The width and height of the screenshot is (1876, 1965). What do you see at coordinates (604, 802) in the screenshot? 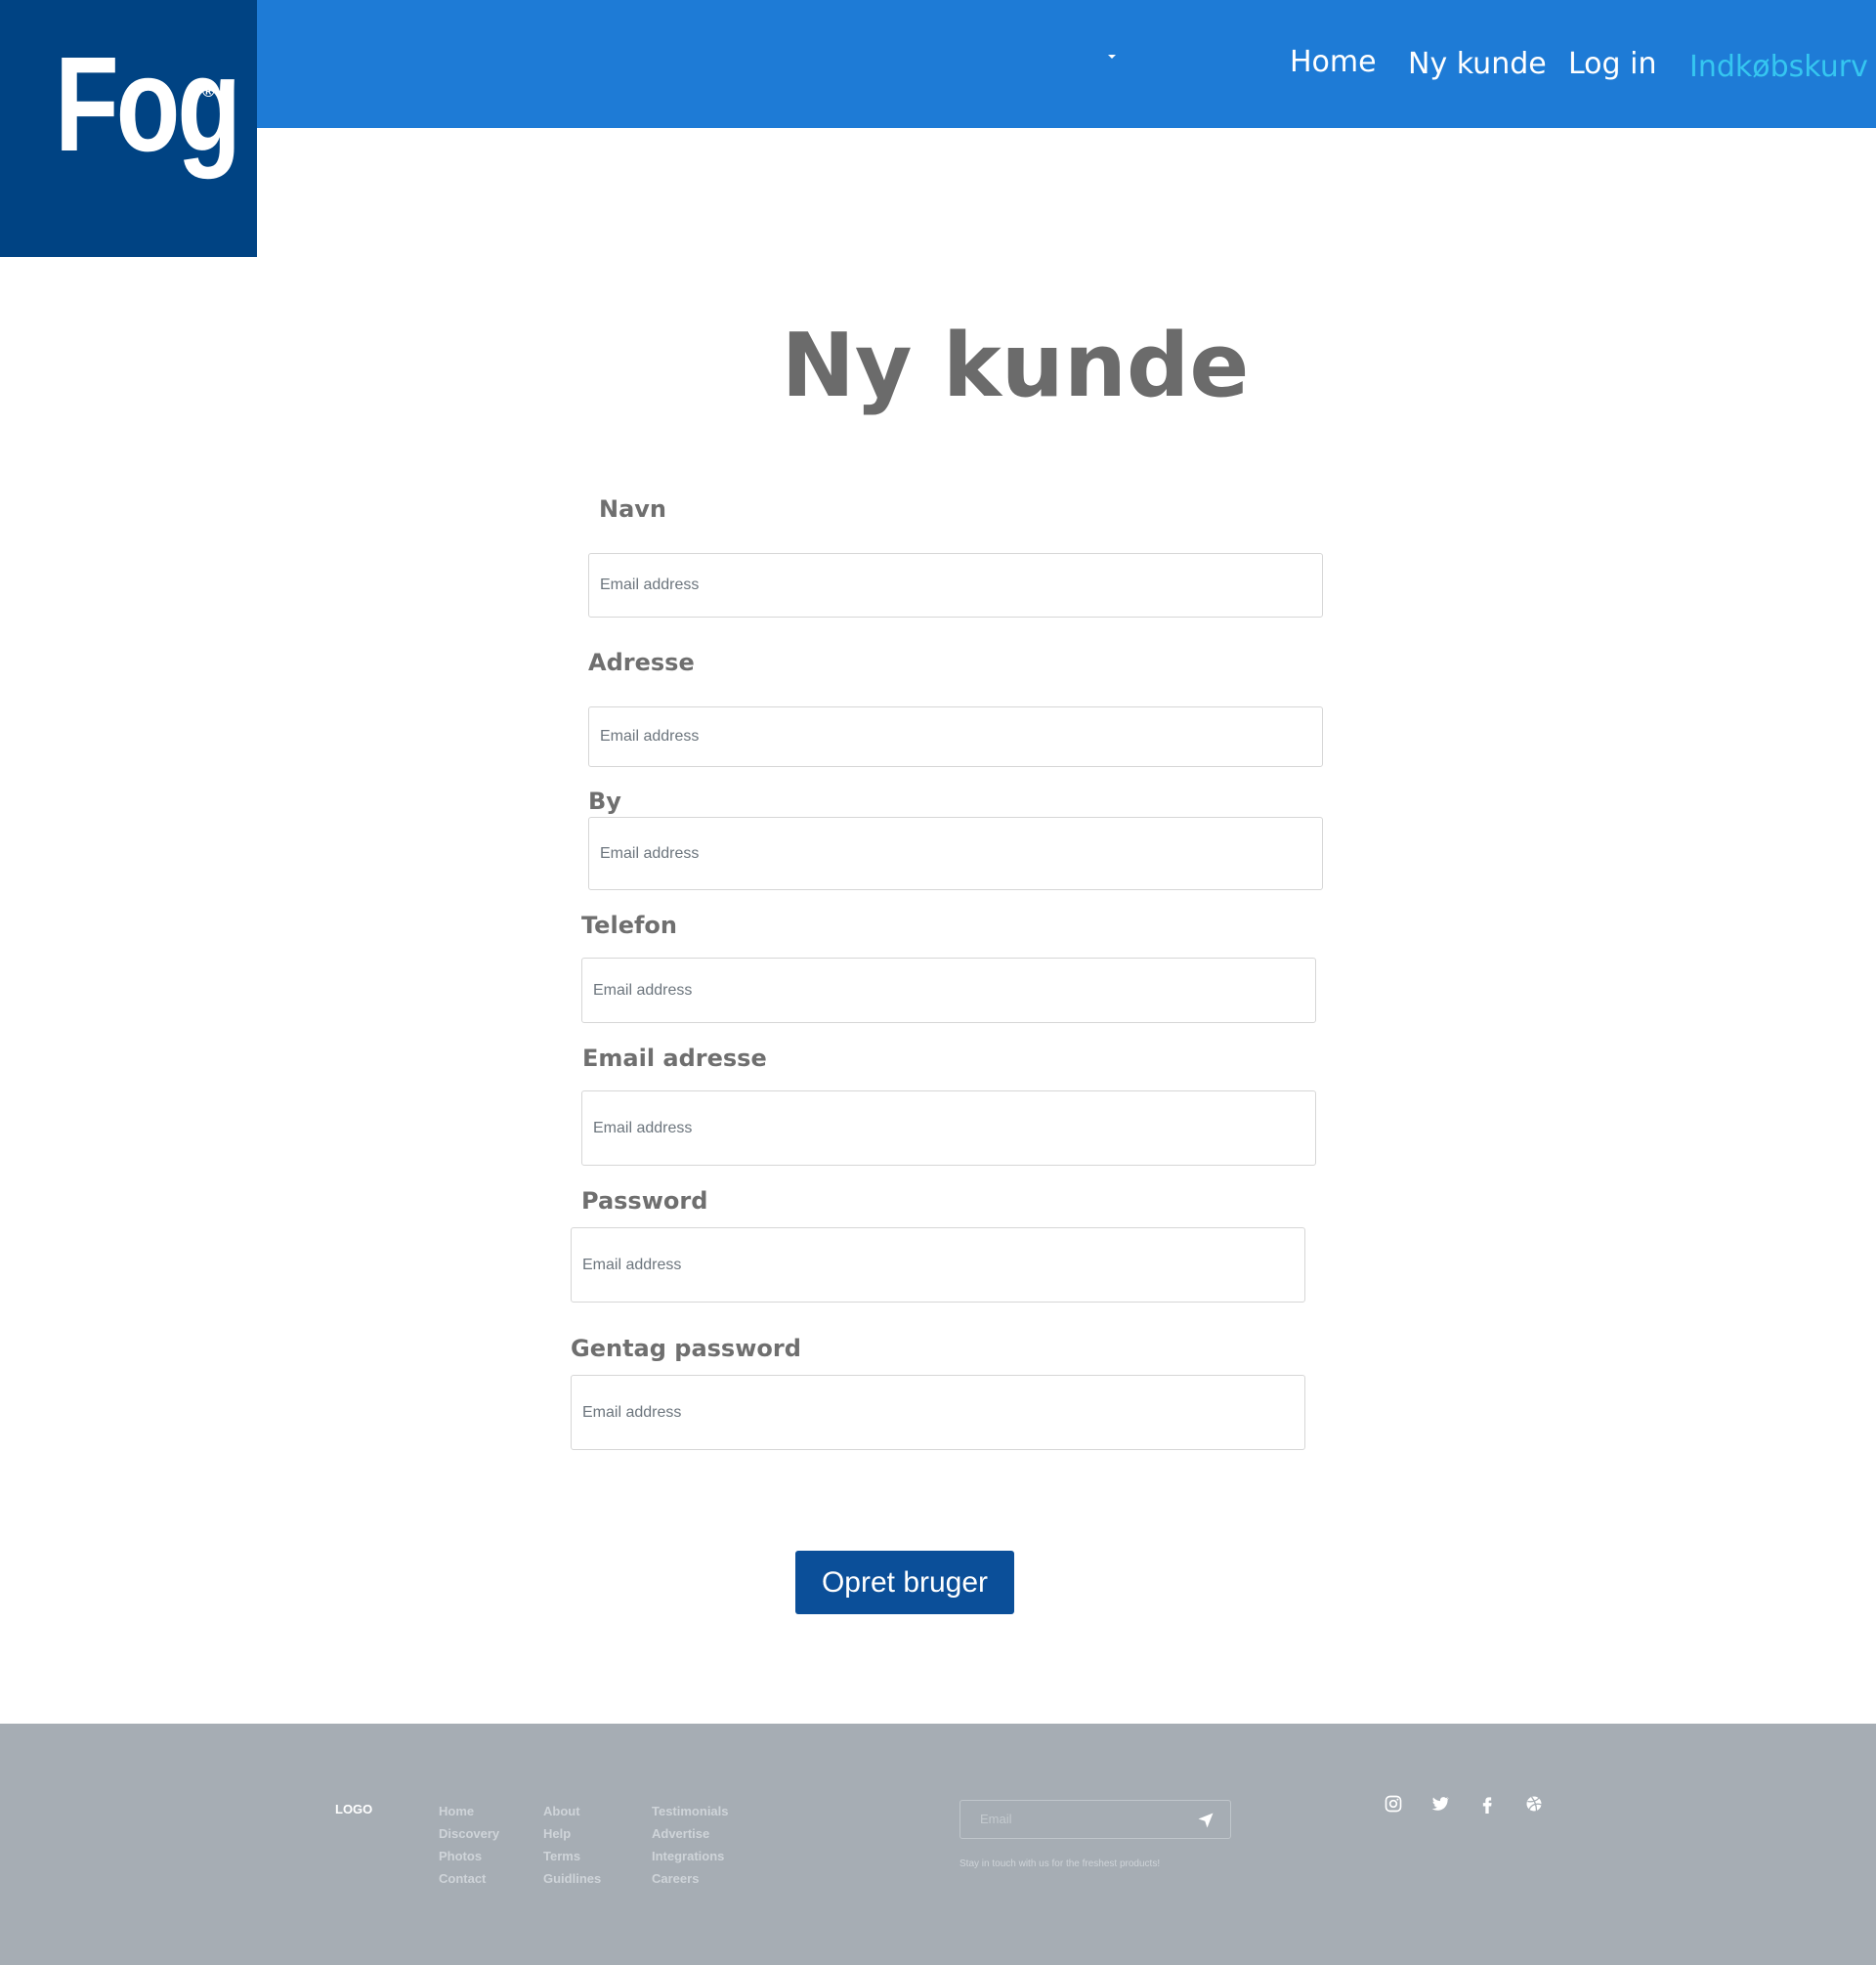
I see `label-by: By` at bounding box center [604, 802].